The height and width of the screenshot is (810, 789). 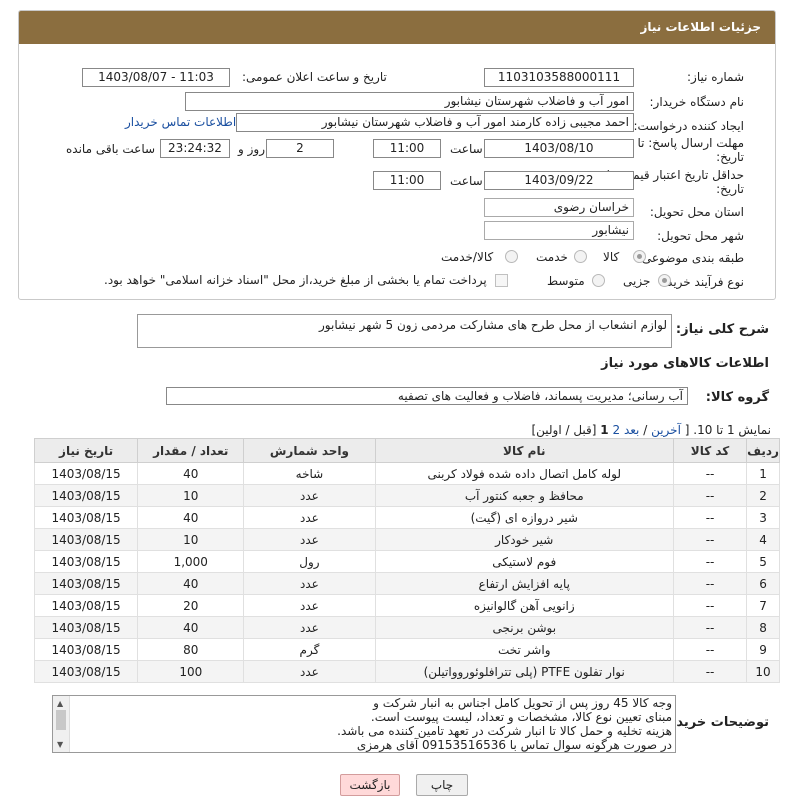 What do you see at coordinates (524, 605) in the screenshot?
I see `cell-item-name: زانویی آهن گالوانیزه` at bounding box center [524, 605].